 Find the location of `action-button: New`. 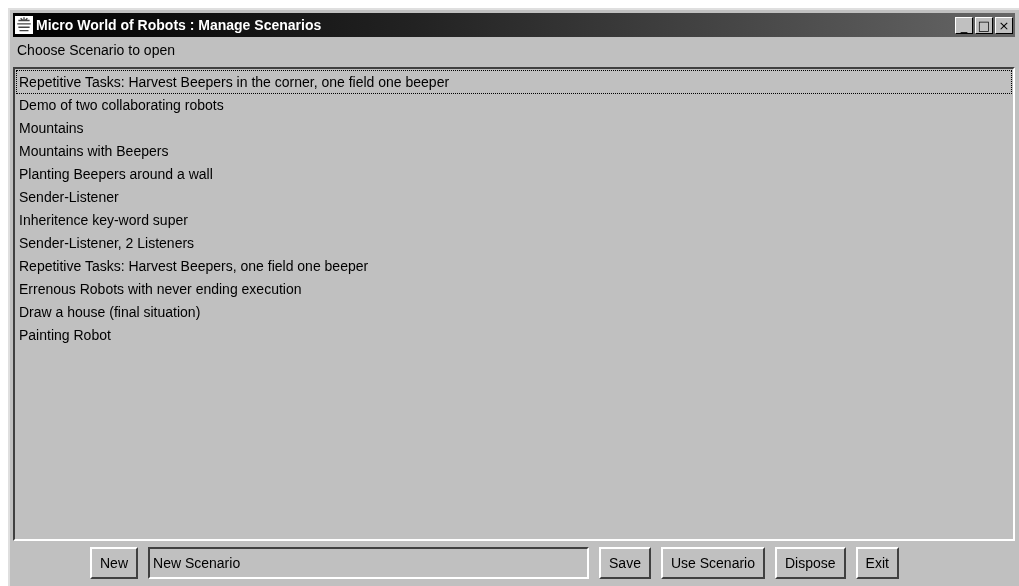

action-button: New is located at coordinates (114, 563).